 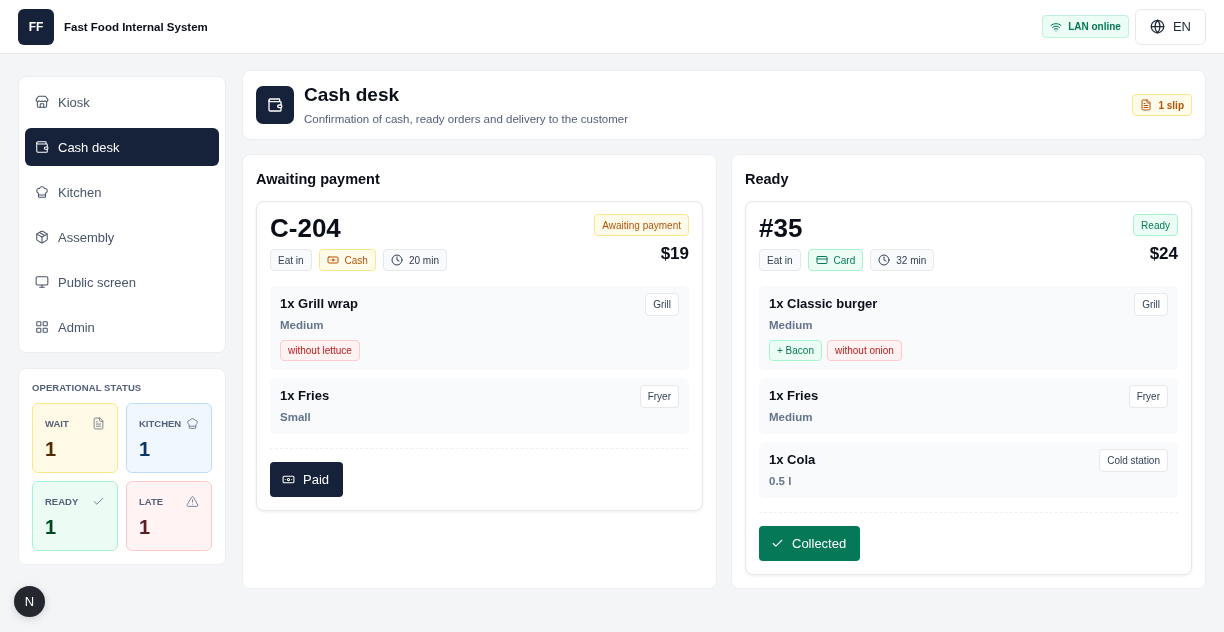 What do you see at coordinates (823, 304) in the screenshot?
I see `item-name: 1x Classic burger` at bounding box center [823, 304].